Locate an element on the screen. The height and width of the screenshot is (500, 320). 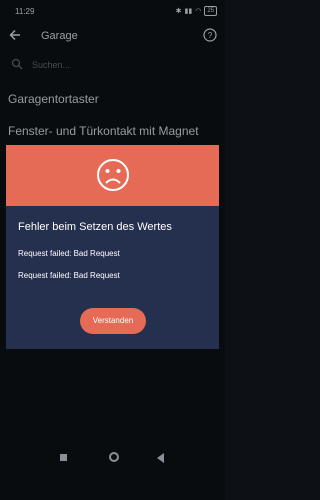
recents-icon is located at coordinates (63, 457).